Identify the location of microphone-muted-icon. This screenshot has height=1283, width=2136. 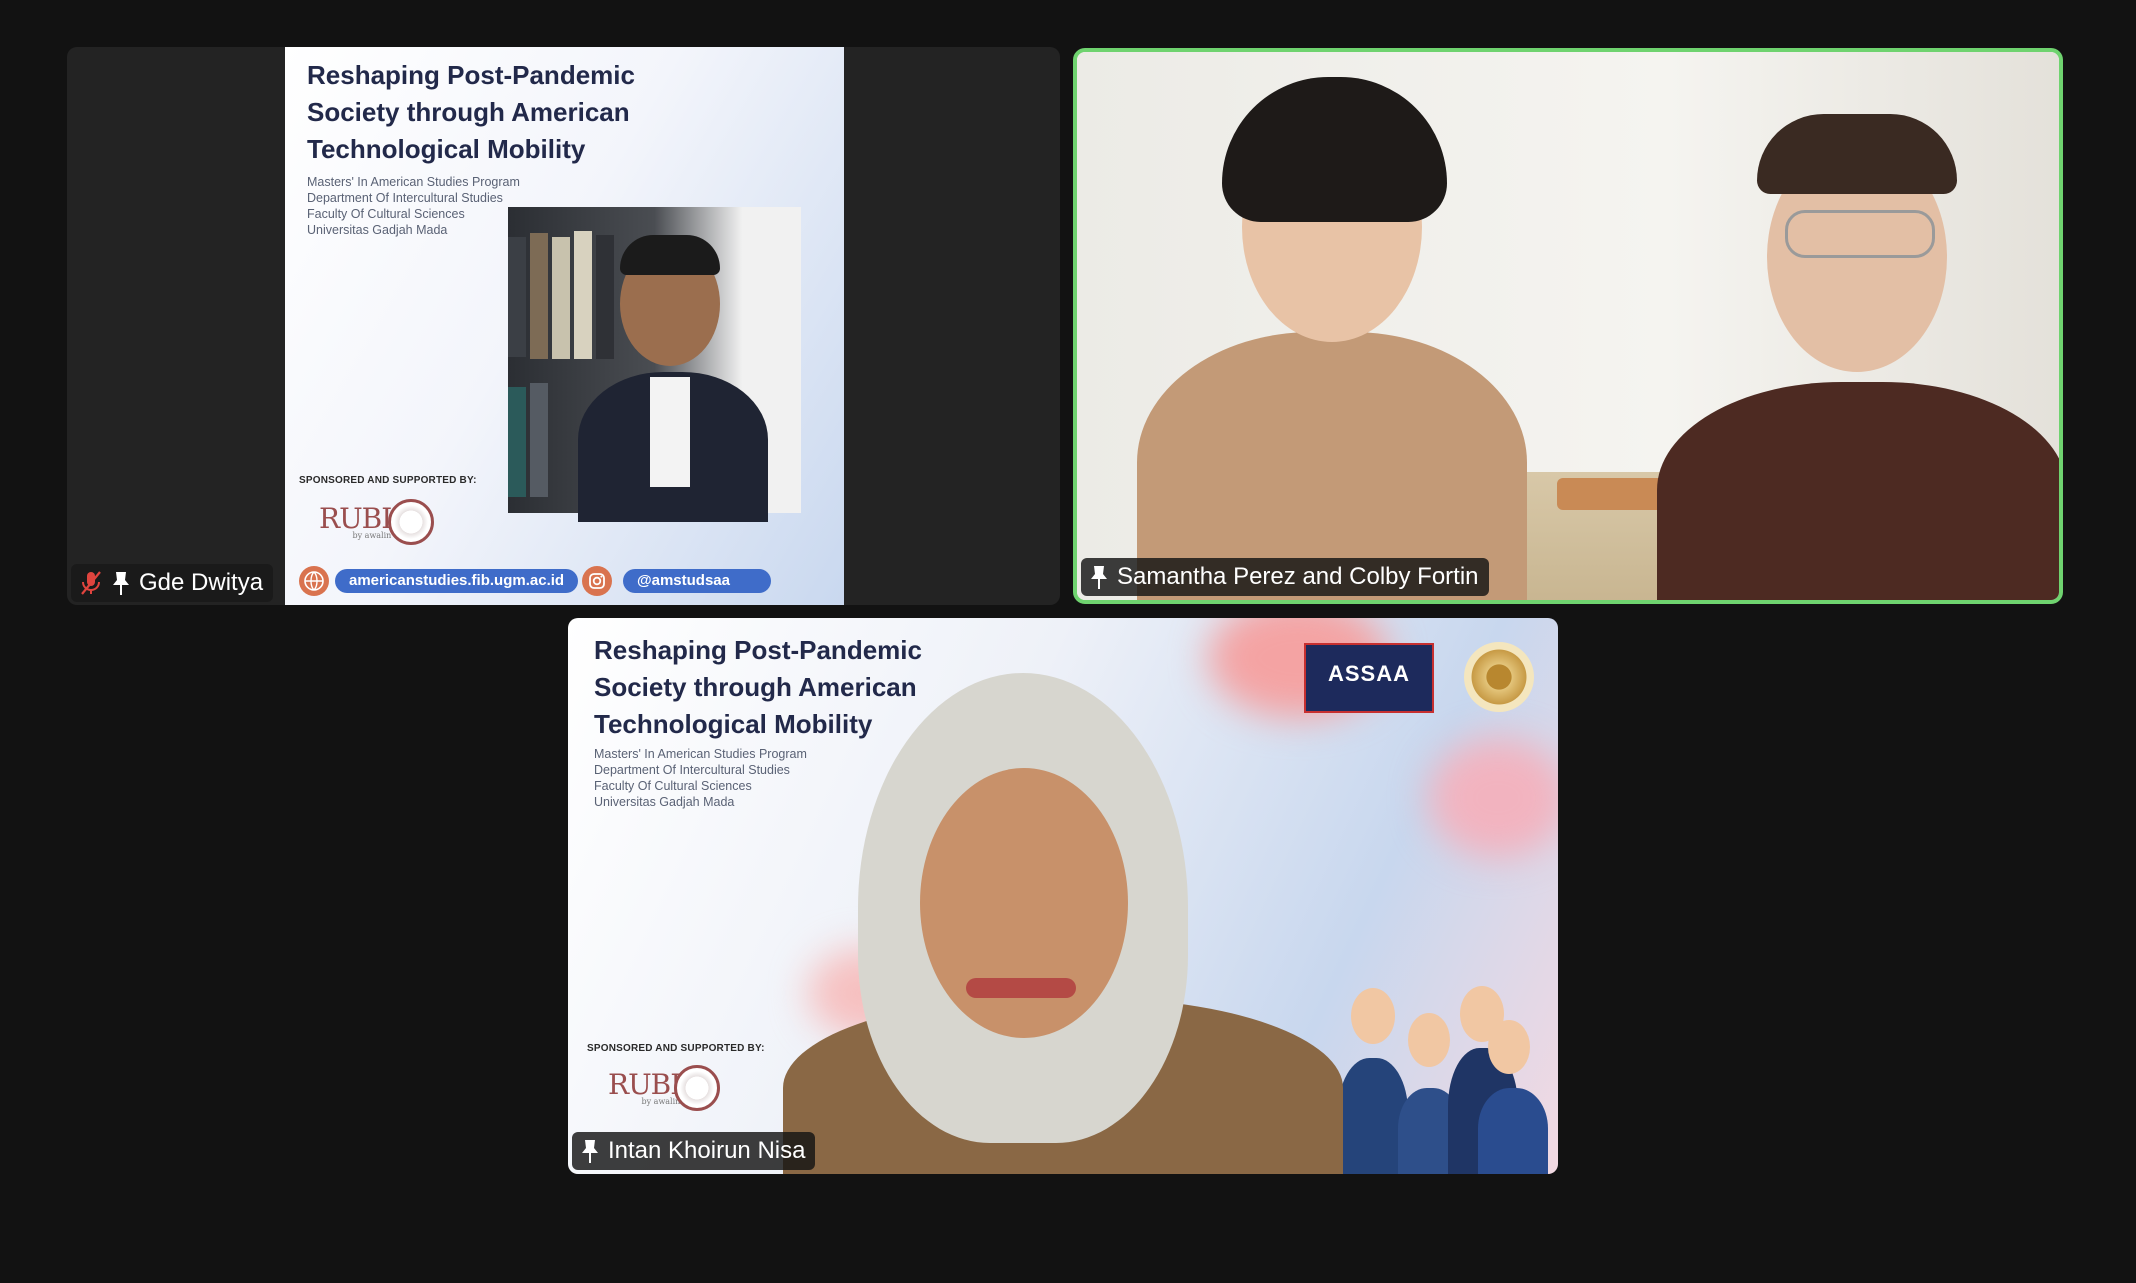
(91, 583).